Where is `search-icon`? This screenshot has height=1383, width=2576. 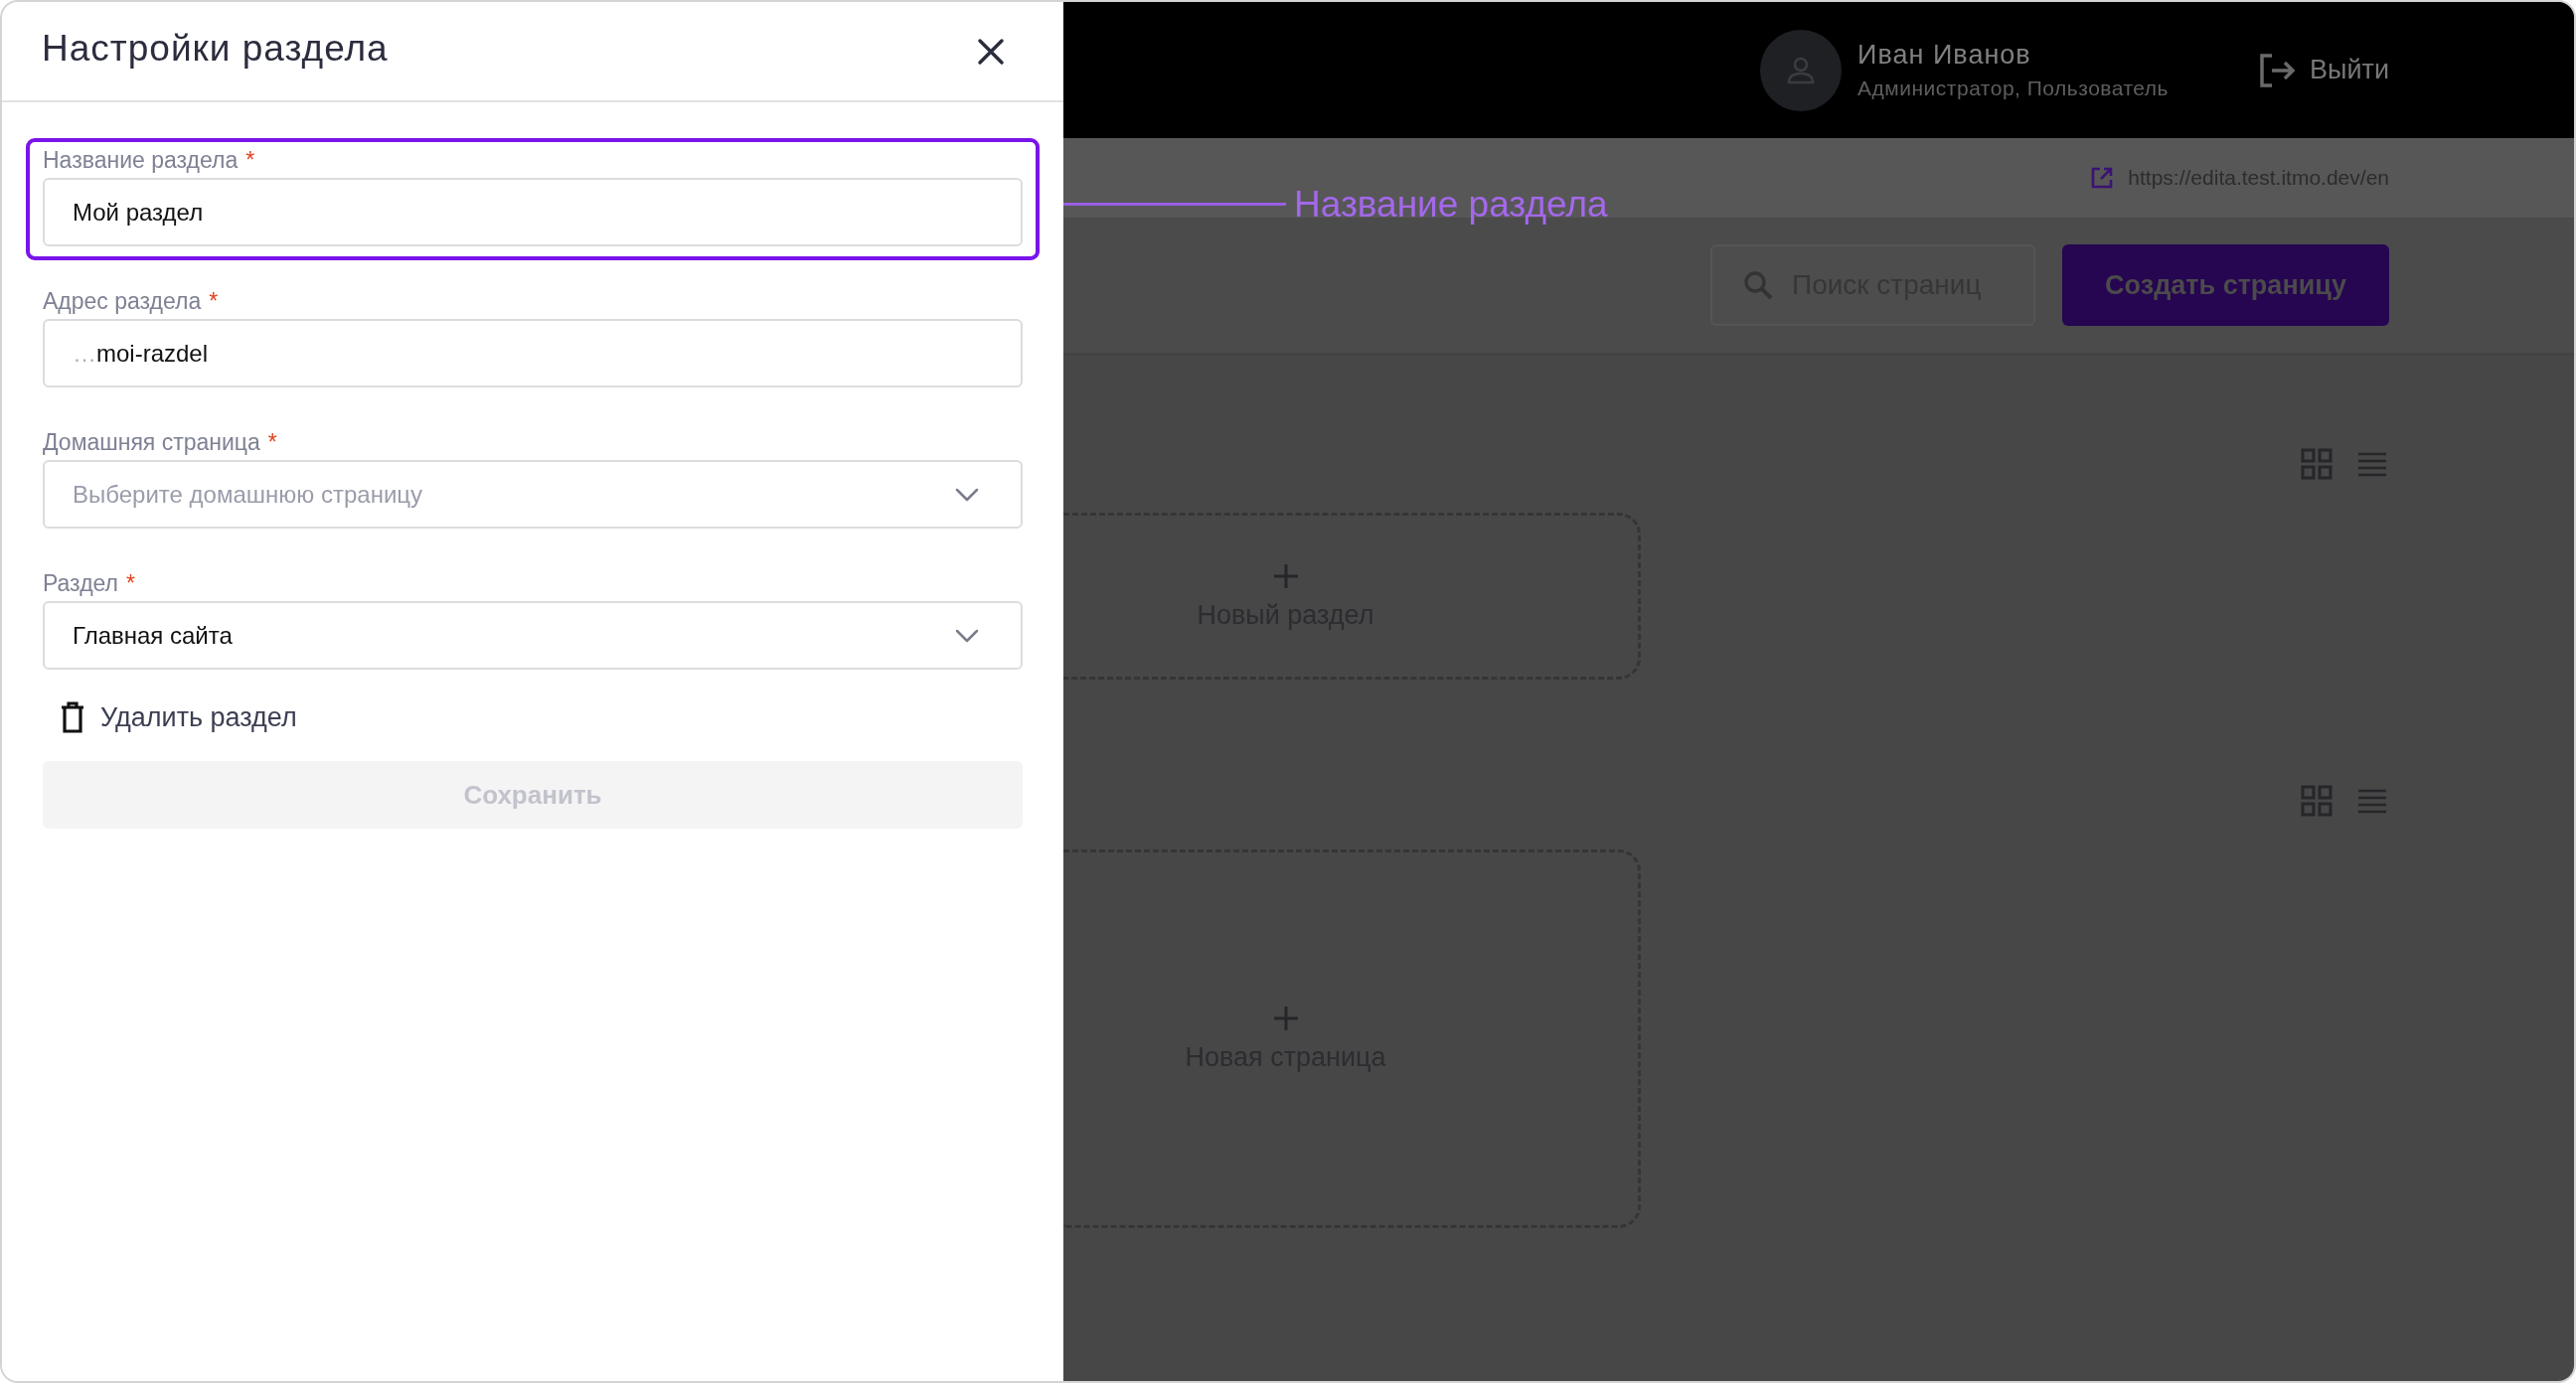 search-icon is located at coordinates (1758, 285).